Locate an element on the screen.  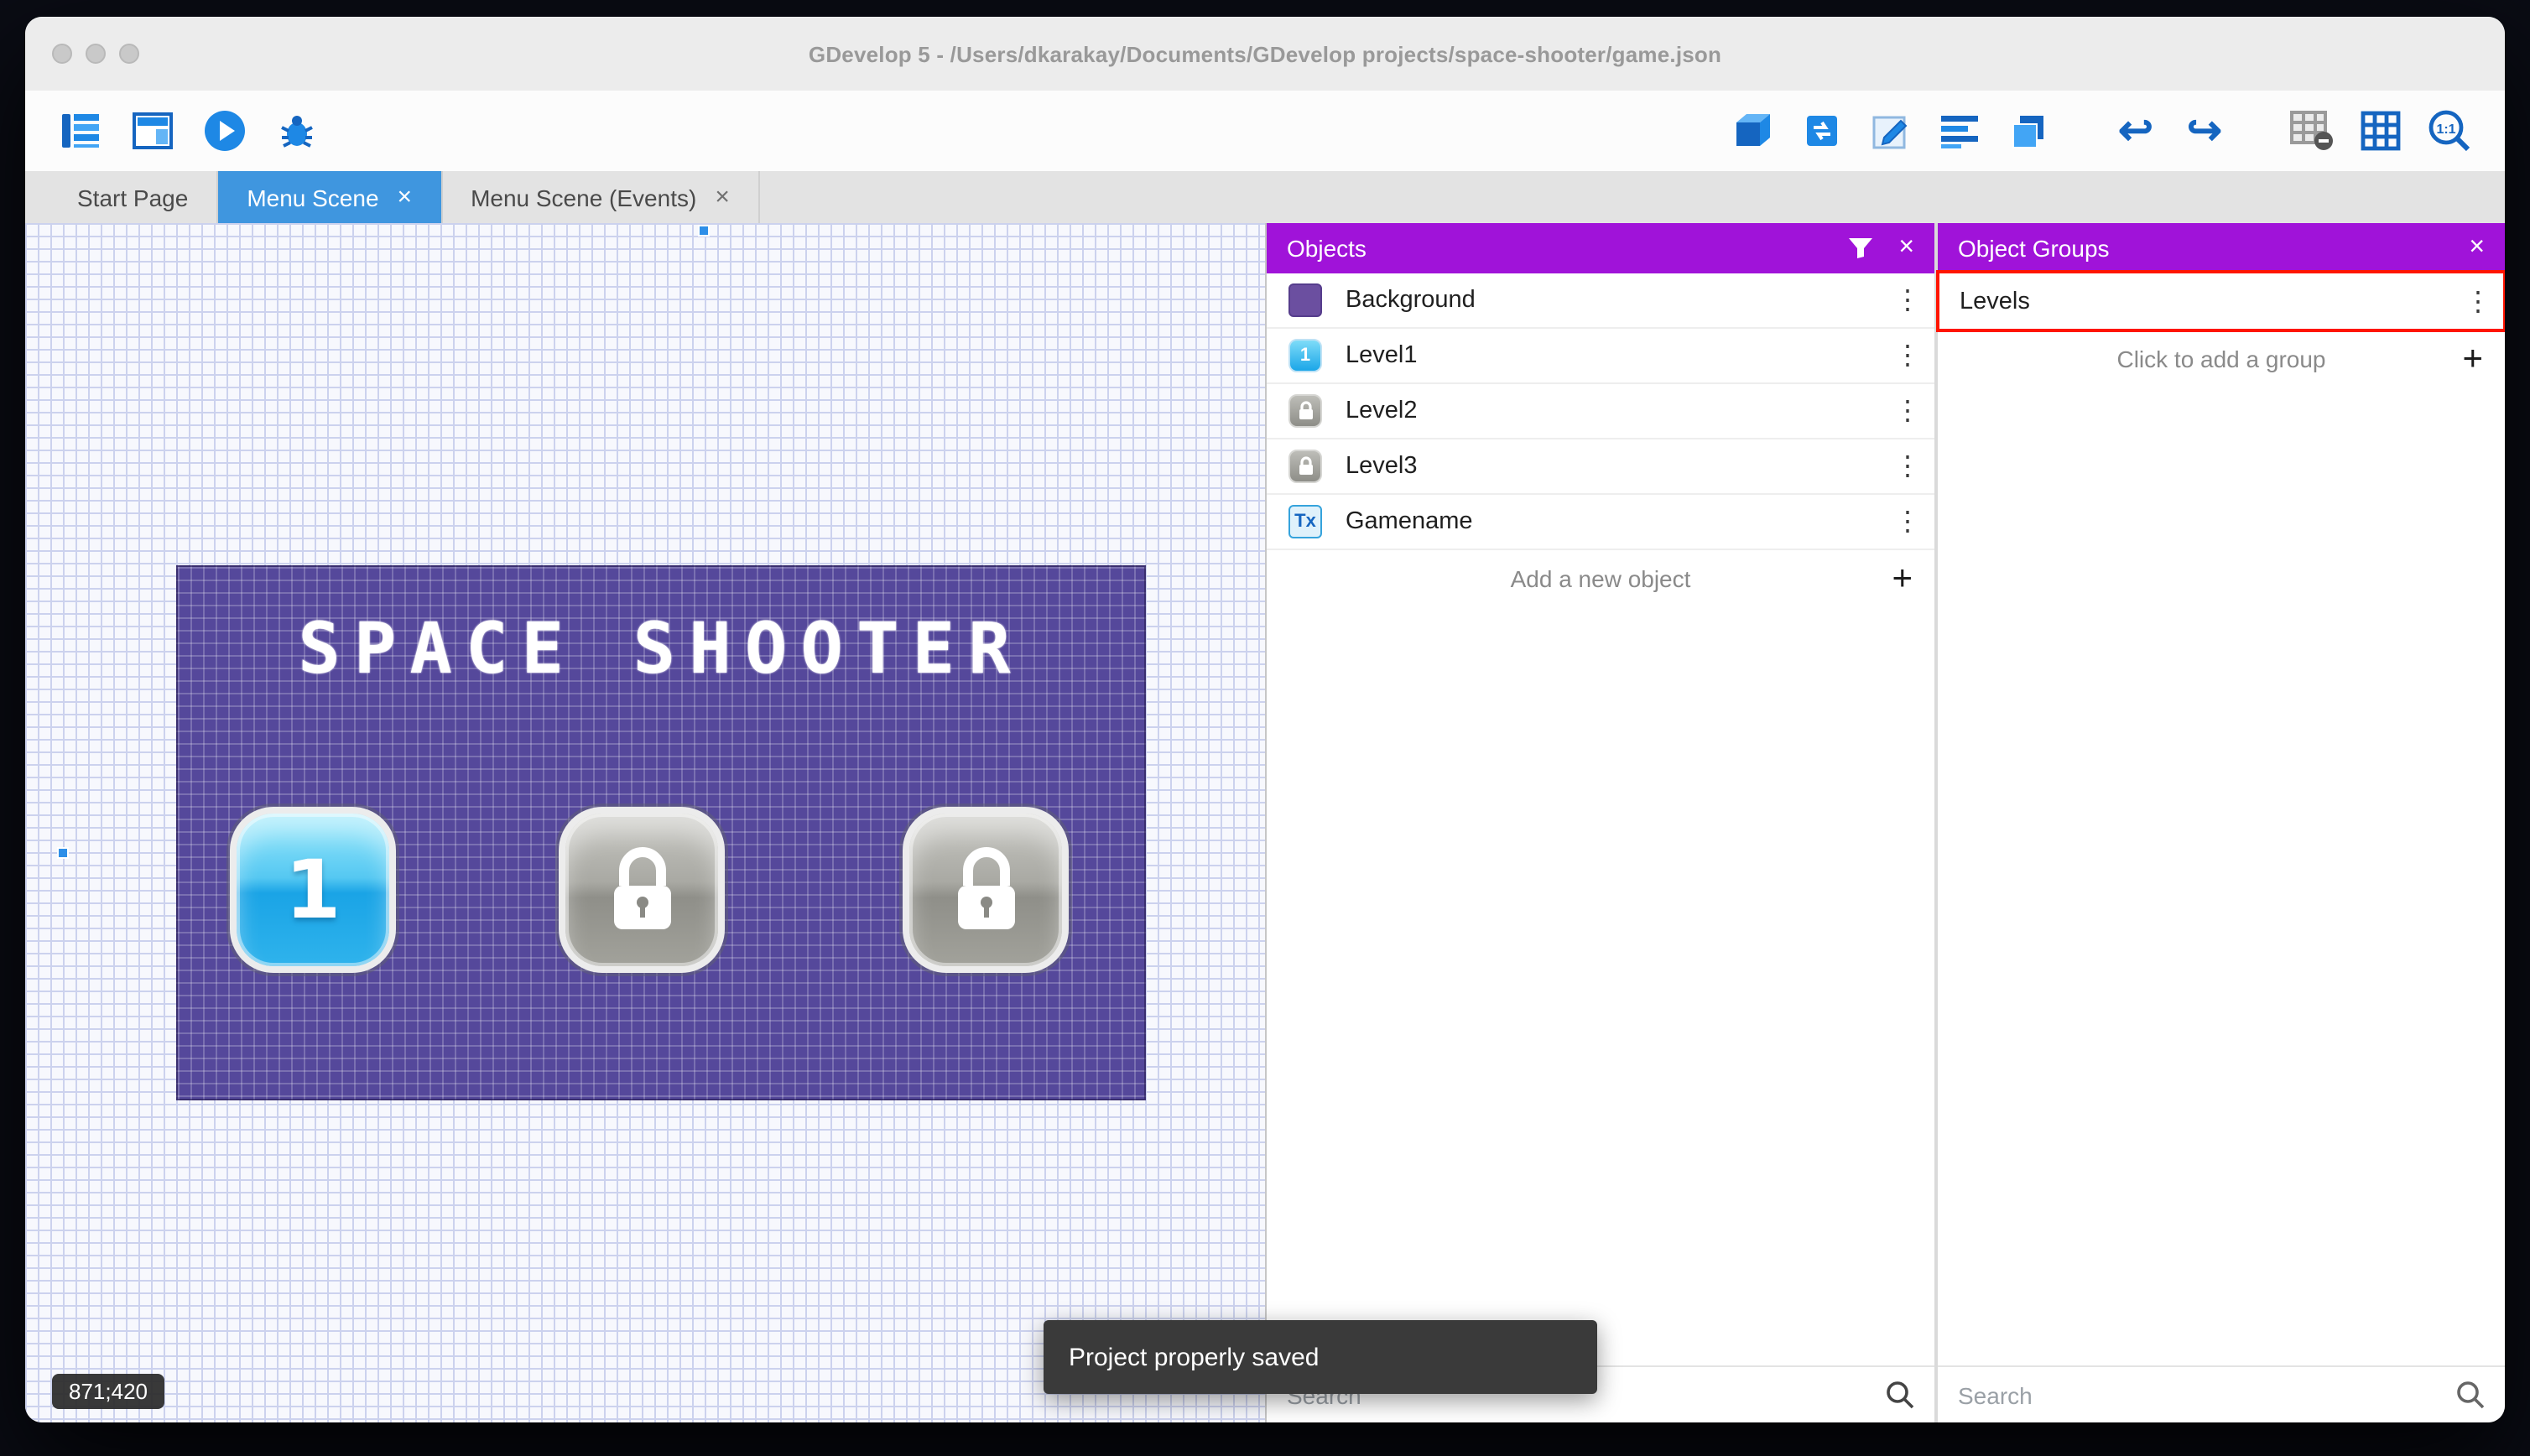
minimize-window-button is located at coordinates (96, 54).